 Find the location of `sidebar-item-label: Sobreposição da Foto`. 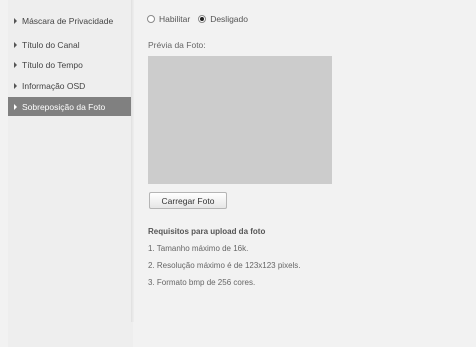

sidebar-item-label: Sobreposição da Foto is located at coordinates (64, 106).